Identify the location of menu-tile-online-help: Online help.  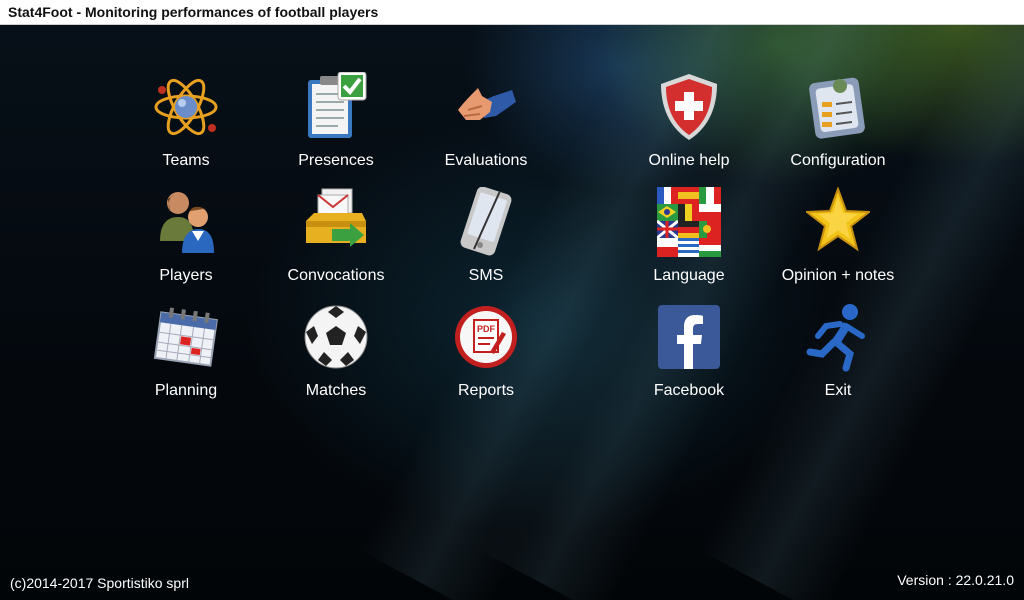
(689, 127).